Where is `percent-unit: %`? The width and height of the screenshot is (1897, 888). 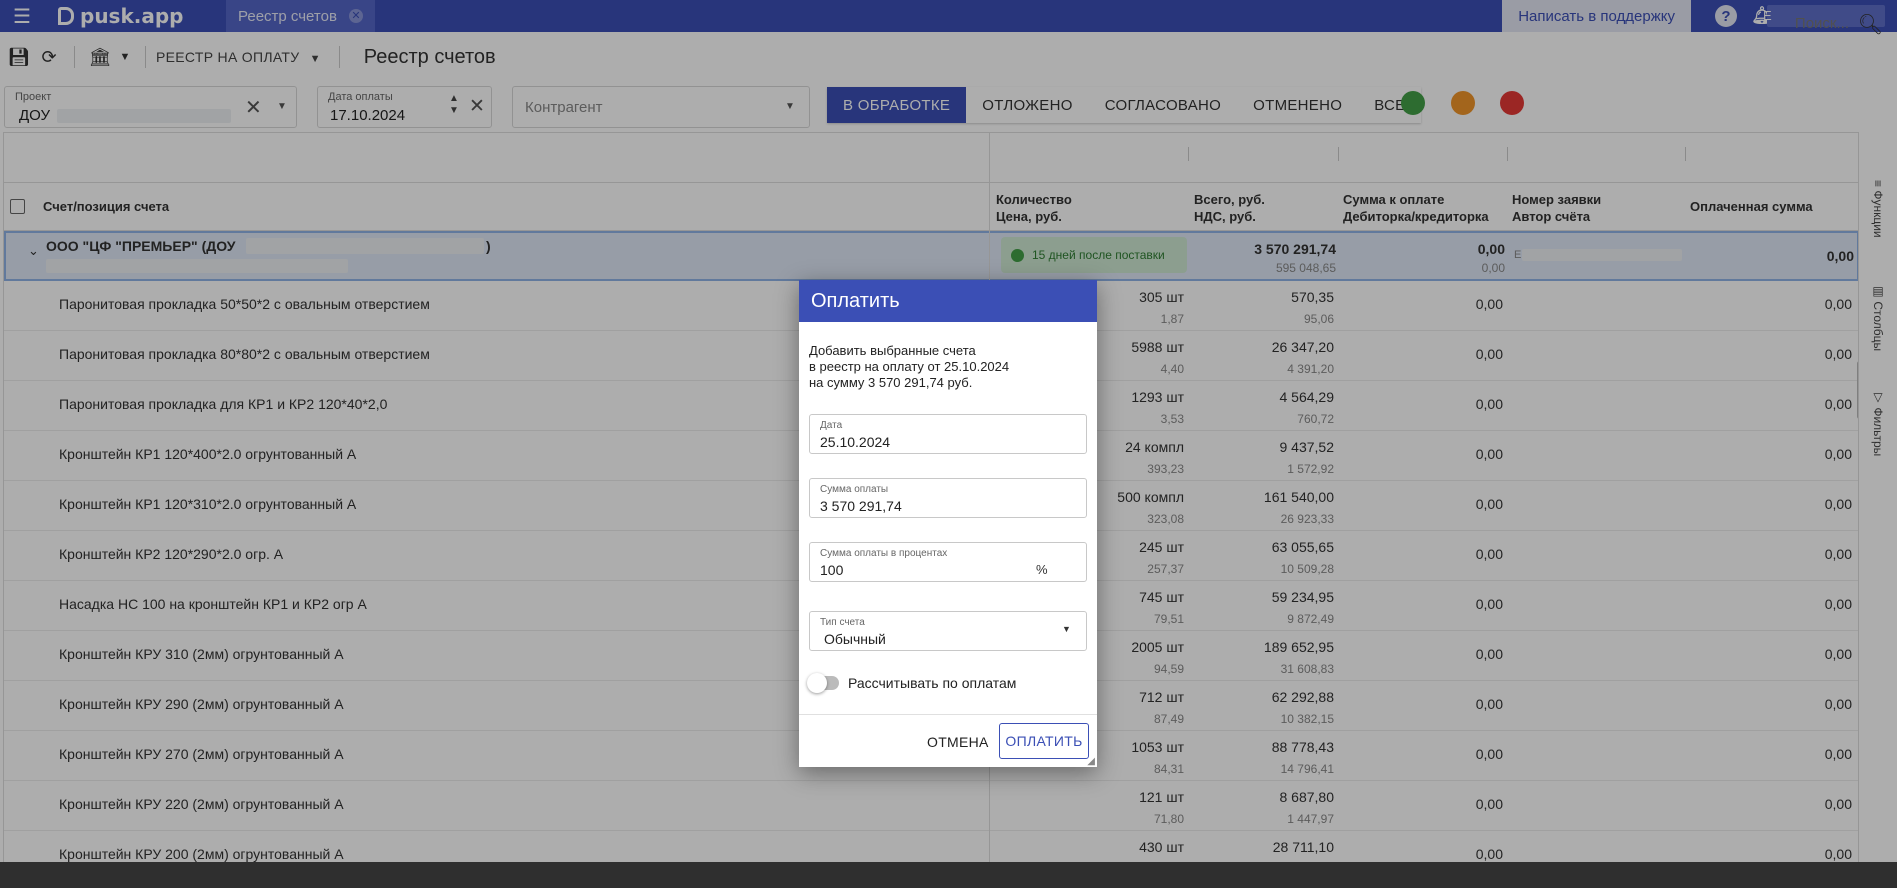 percent-unit: % is located at coordinates (1042, 569).